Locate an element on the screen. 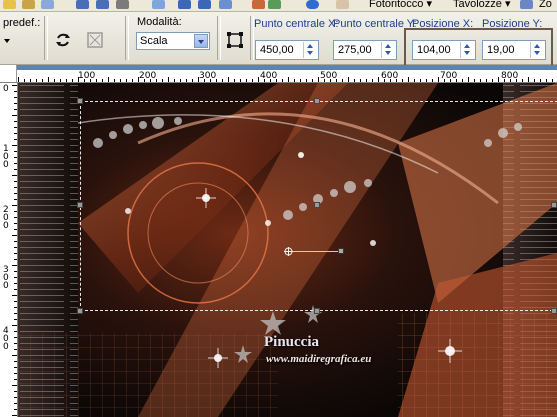 This screenshot has height=417, width=557. reset-button is located at coordinates (63, 40).